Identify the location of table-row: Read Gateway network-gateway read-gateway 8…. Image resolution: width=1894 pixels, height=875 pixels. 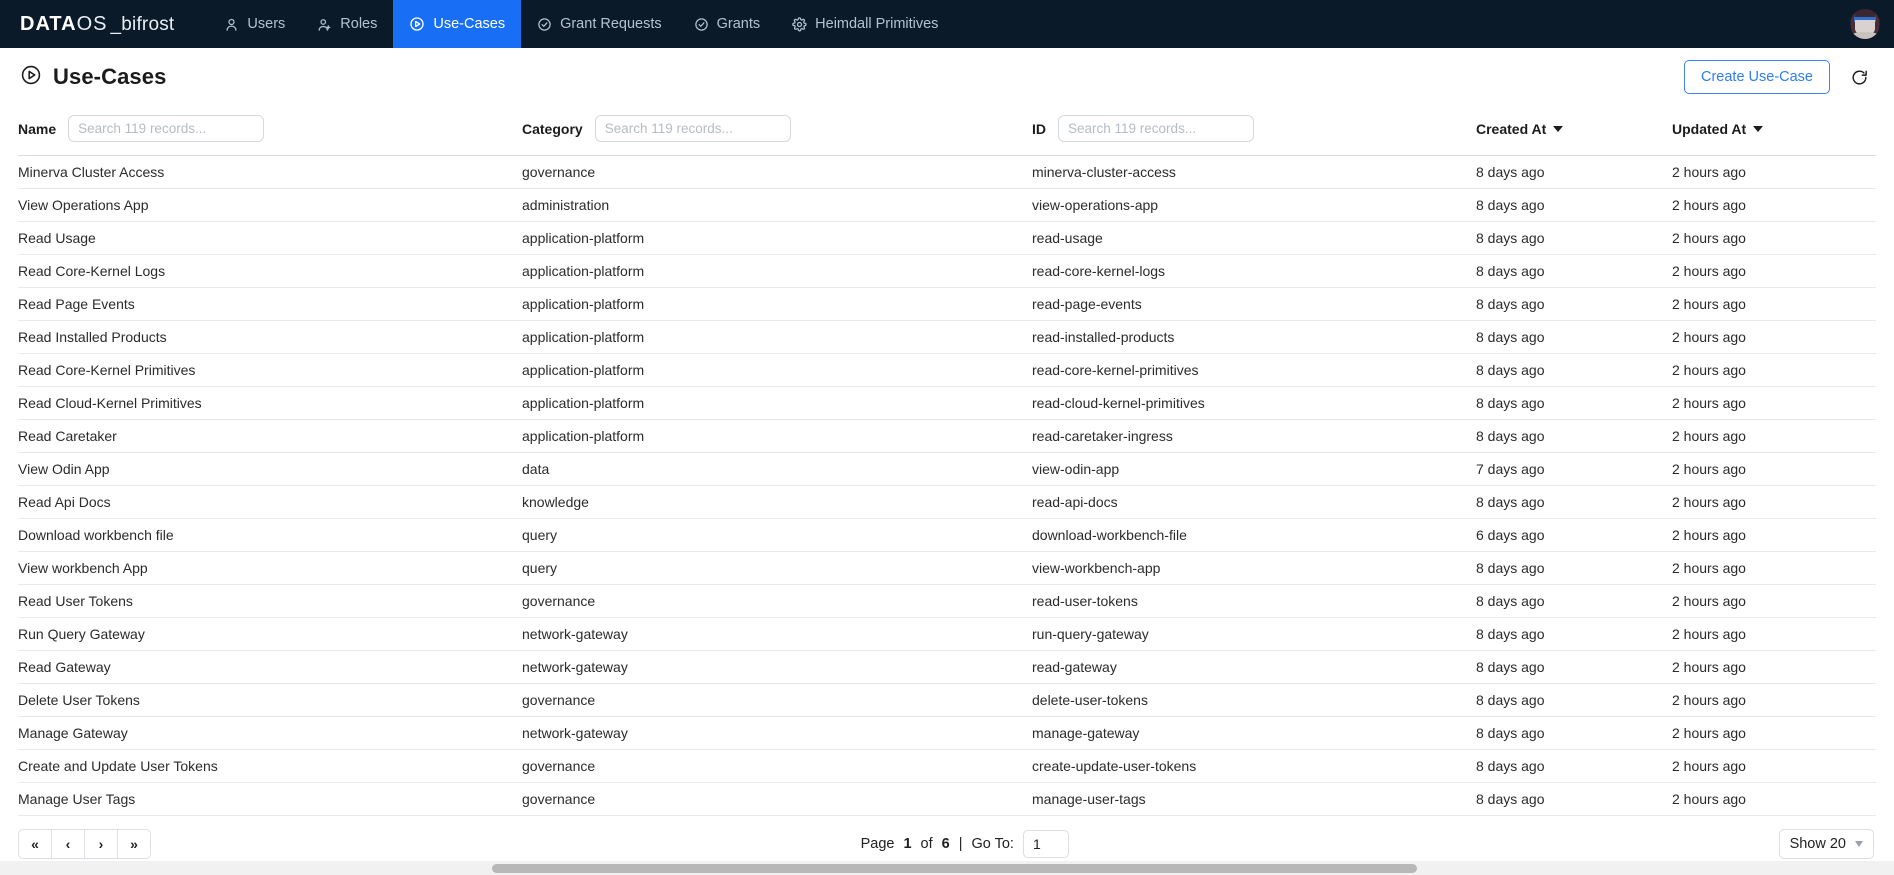
(947, 667).